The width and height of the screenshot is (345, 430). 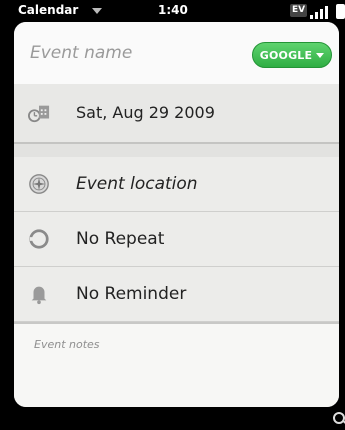 I want to click on search-icon, so click(x=339, y=418).